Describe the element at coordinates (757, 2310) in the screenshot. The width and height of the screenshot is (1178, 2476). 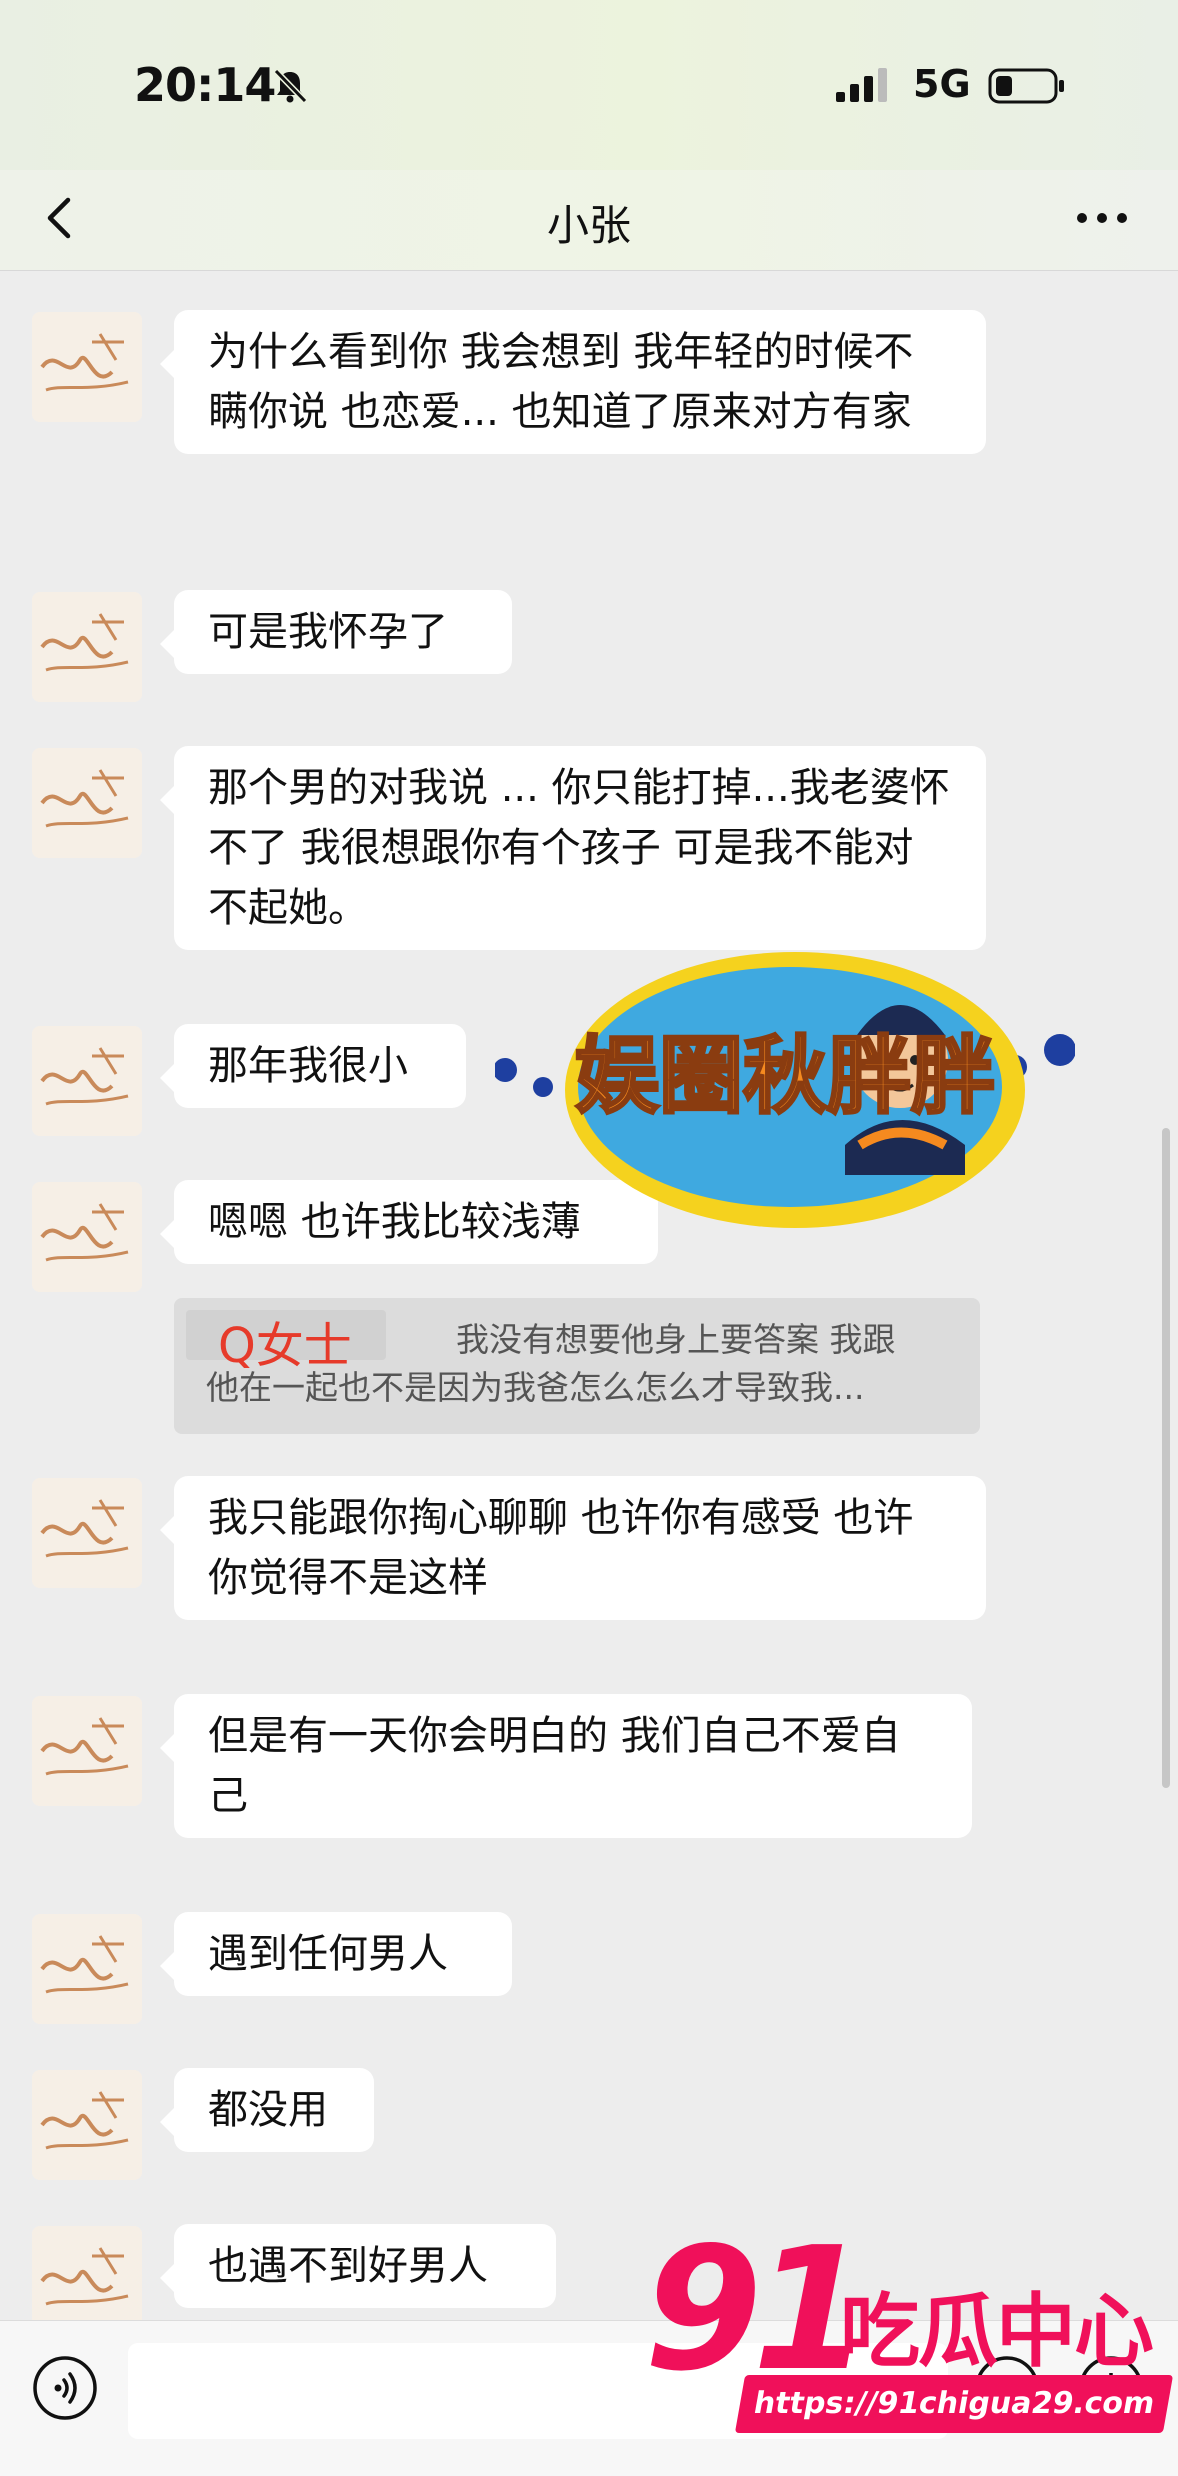
I see `watermark-number: 91` at that location.